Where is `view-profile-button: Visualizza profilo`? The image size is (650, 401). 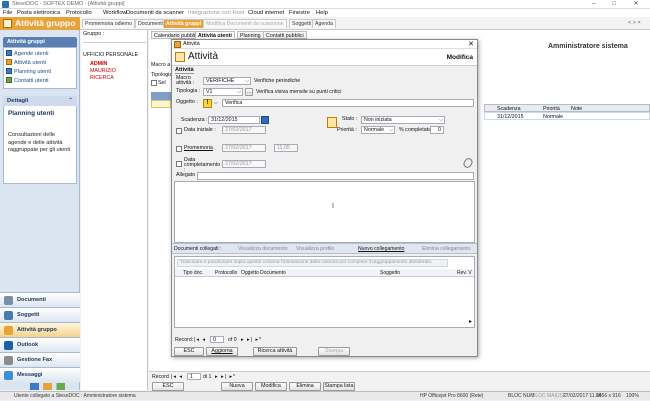
view-profile-button: Visualizza profilo is located at coordinates (315, 249).